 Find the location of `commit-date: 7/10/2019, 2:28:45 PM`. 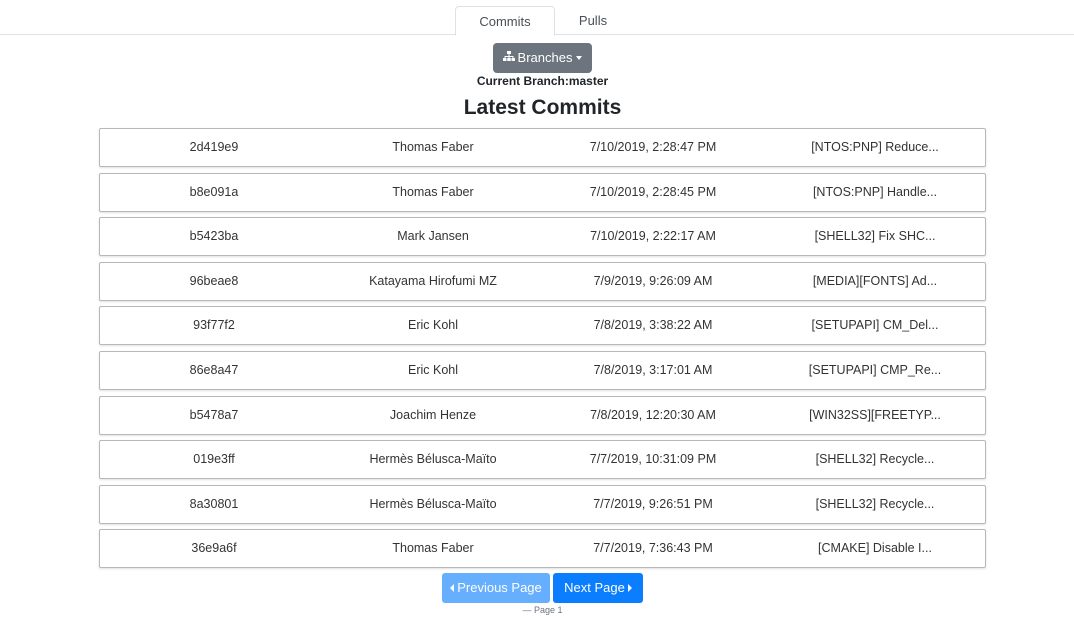

commit-date: 7/10/2019, 2:28:45 PM is located at coordinates (653, 191).